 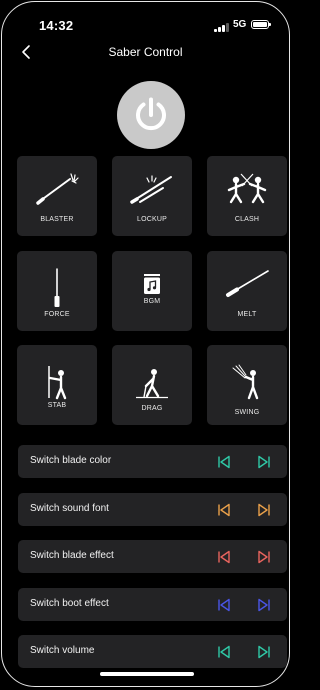 I want to click on blaster-tile: BLASTER, so click(x=57, y=196).